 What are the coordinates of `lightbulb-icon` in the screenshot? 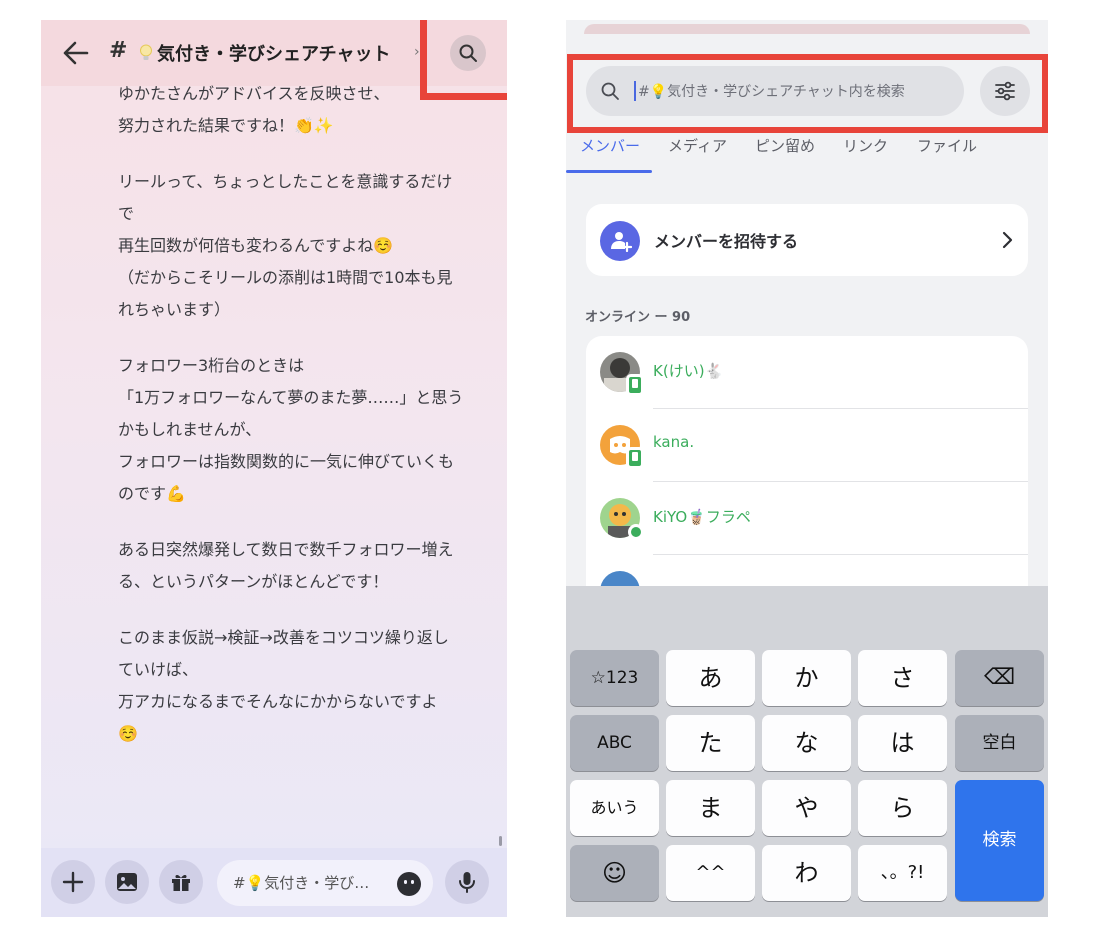 It's located at (146, 52).